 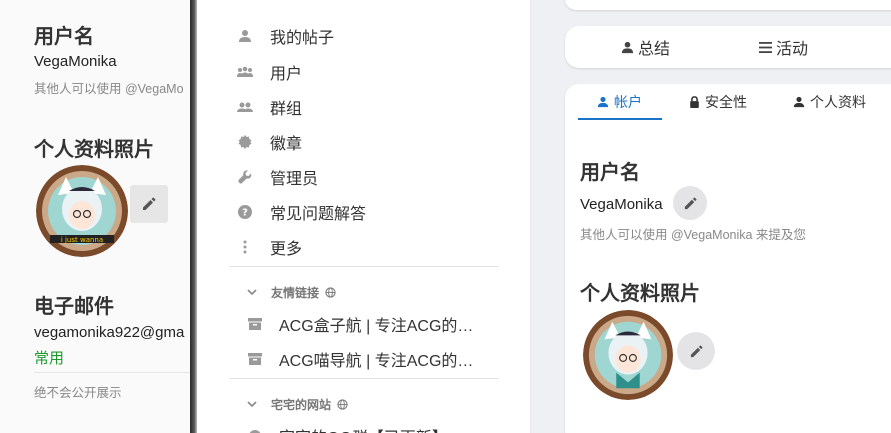 What do you see at coordinates (82, 240) in the screenshot?
I see `avatar-banner-text: i just wanna` at bounding box center [82, 240].